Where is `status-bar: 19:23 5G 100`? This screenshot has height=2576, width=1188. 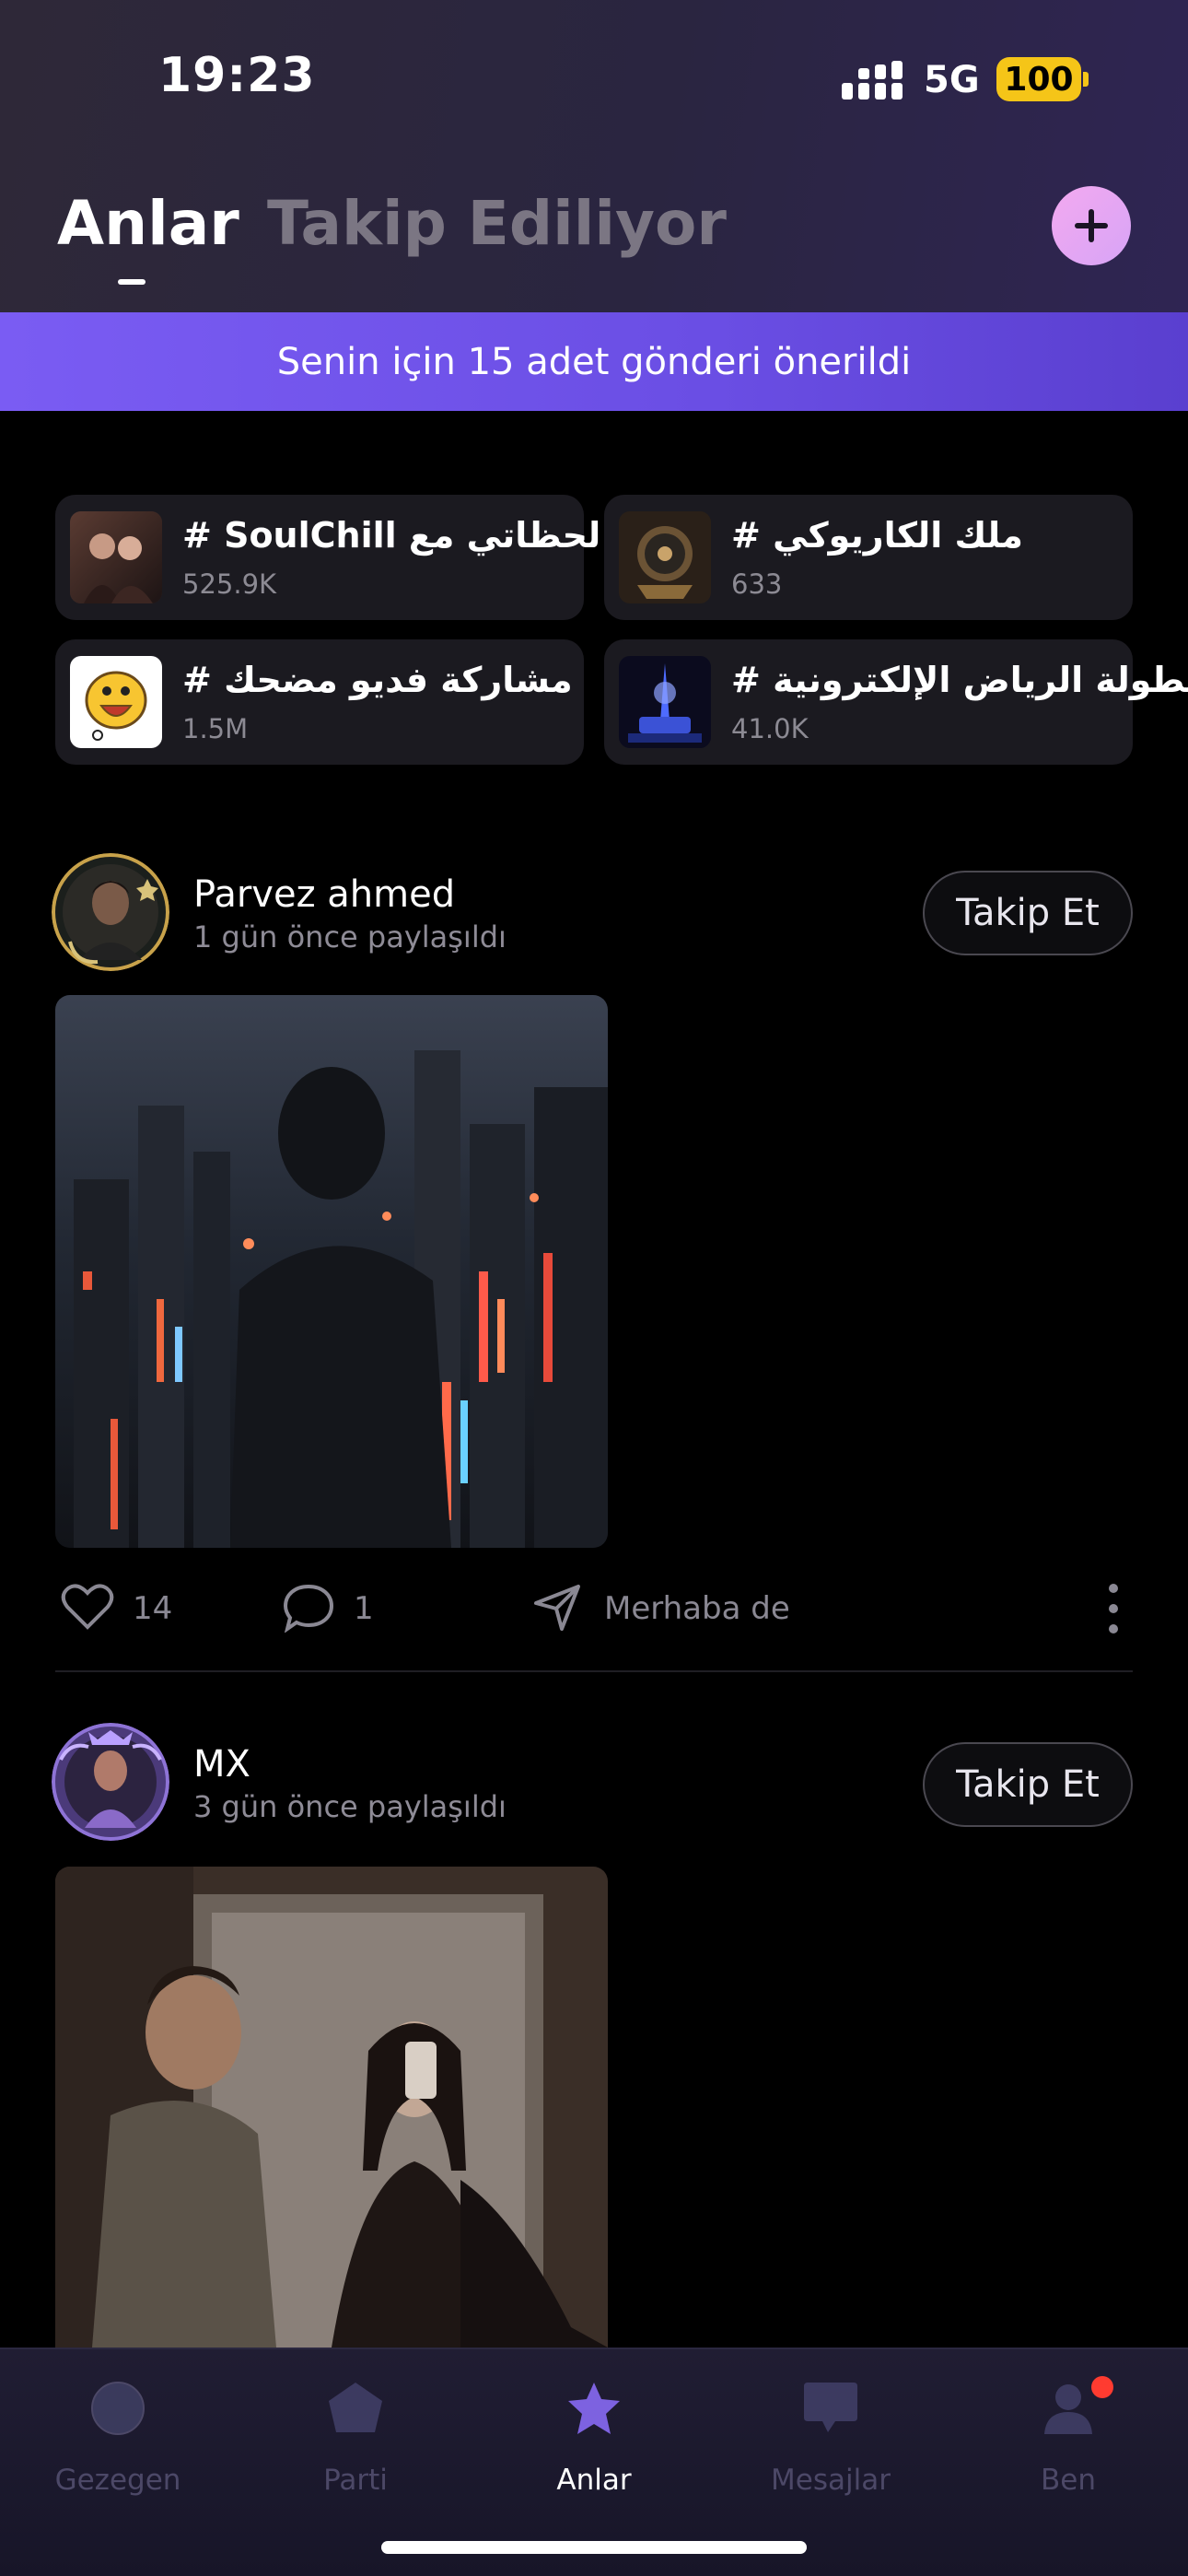 status-bar: 19:23 5G 100 is located at coordinates (594, 80).